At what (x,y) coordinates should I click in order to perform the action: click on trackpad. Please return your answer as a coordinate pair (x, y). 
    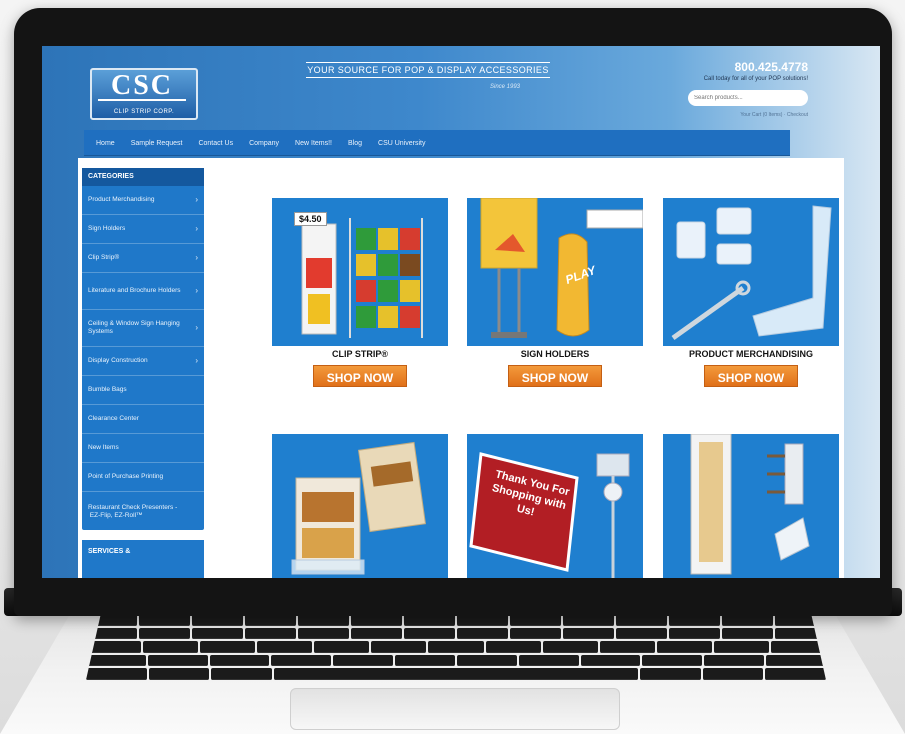
    Looking at the image, I should click on (455, 709).